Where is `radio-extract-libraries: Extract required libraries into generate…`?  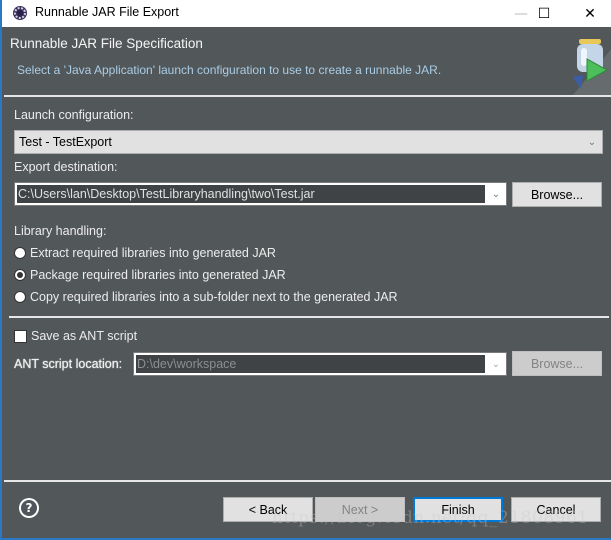 radio-extract-libraries: Extract required libraries into generate… is located at coordinates (145, 253).